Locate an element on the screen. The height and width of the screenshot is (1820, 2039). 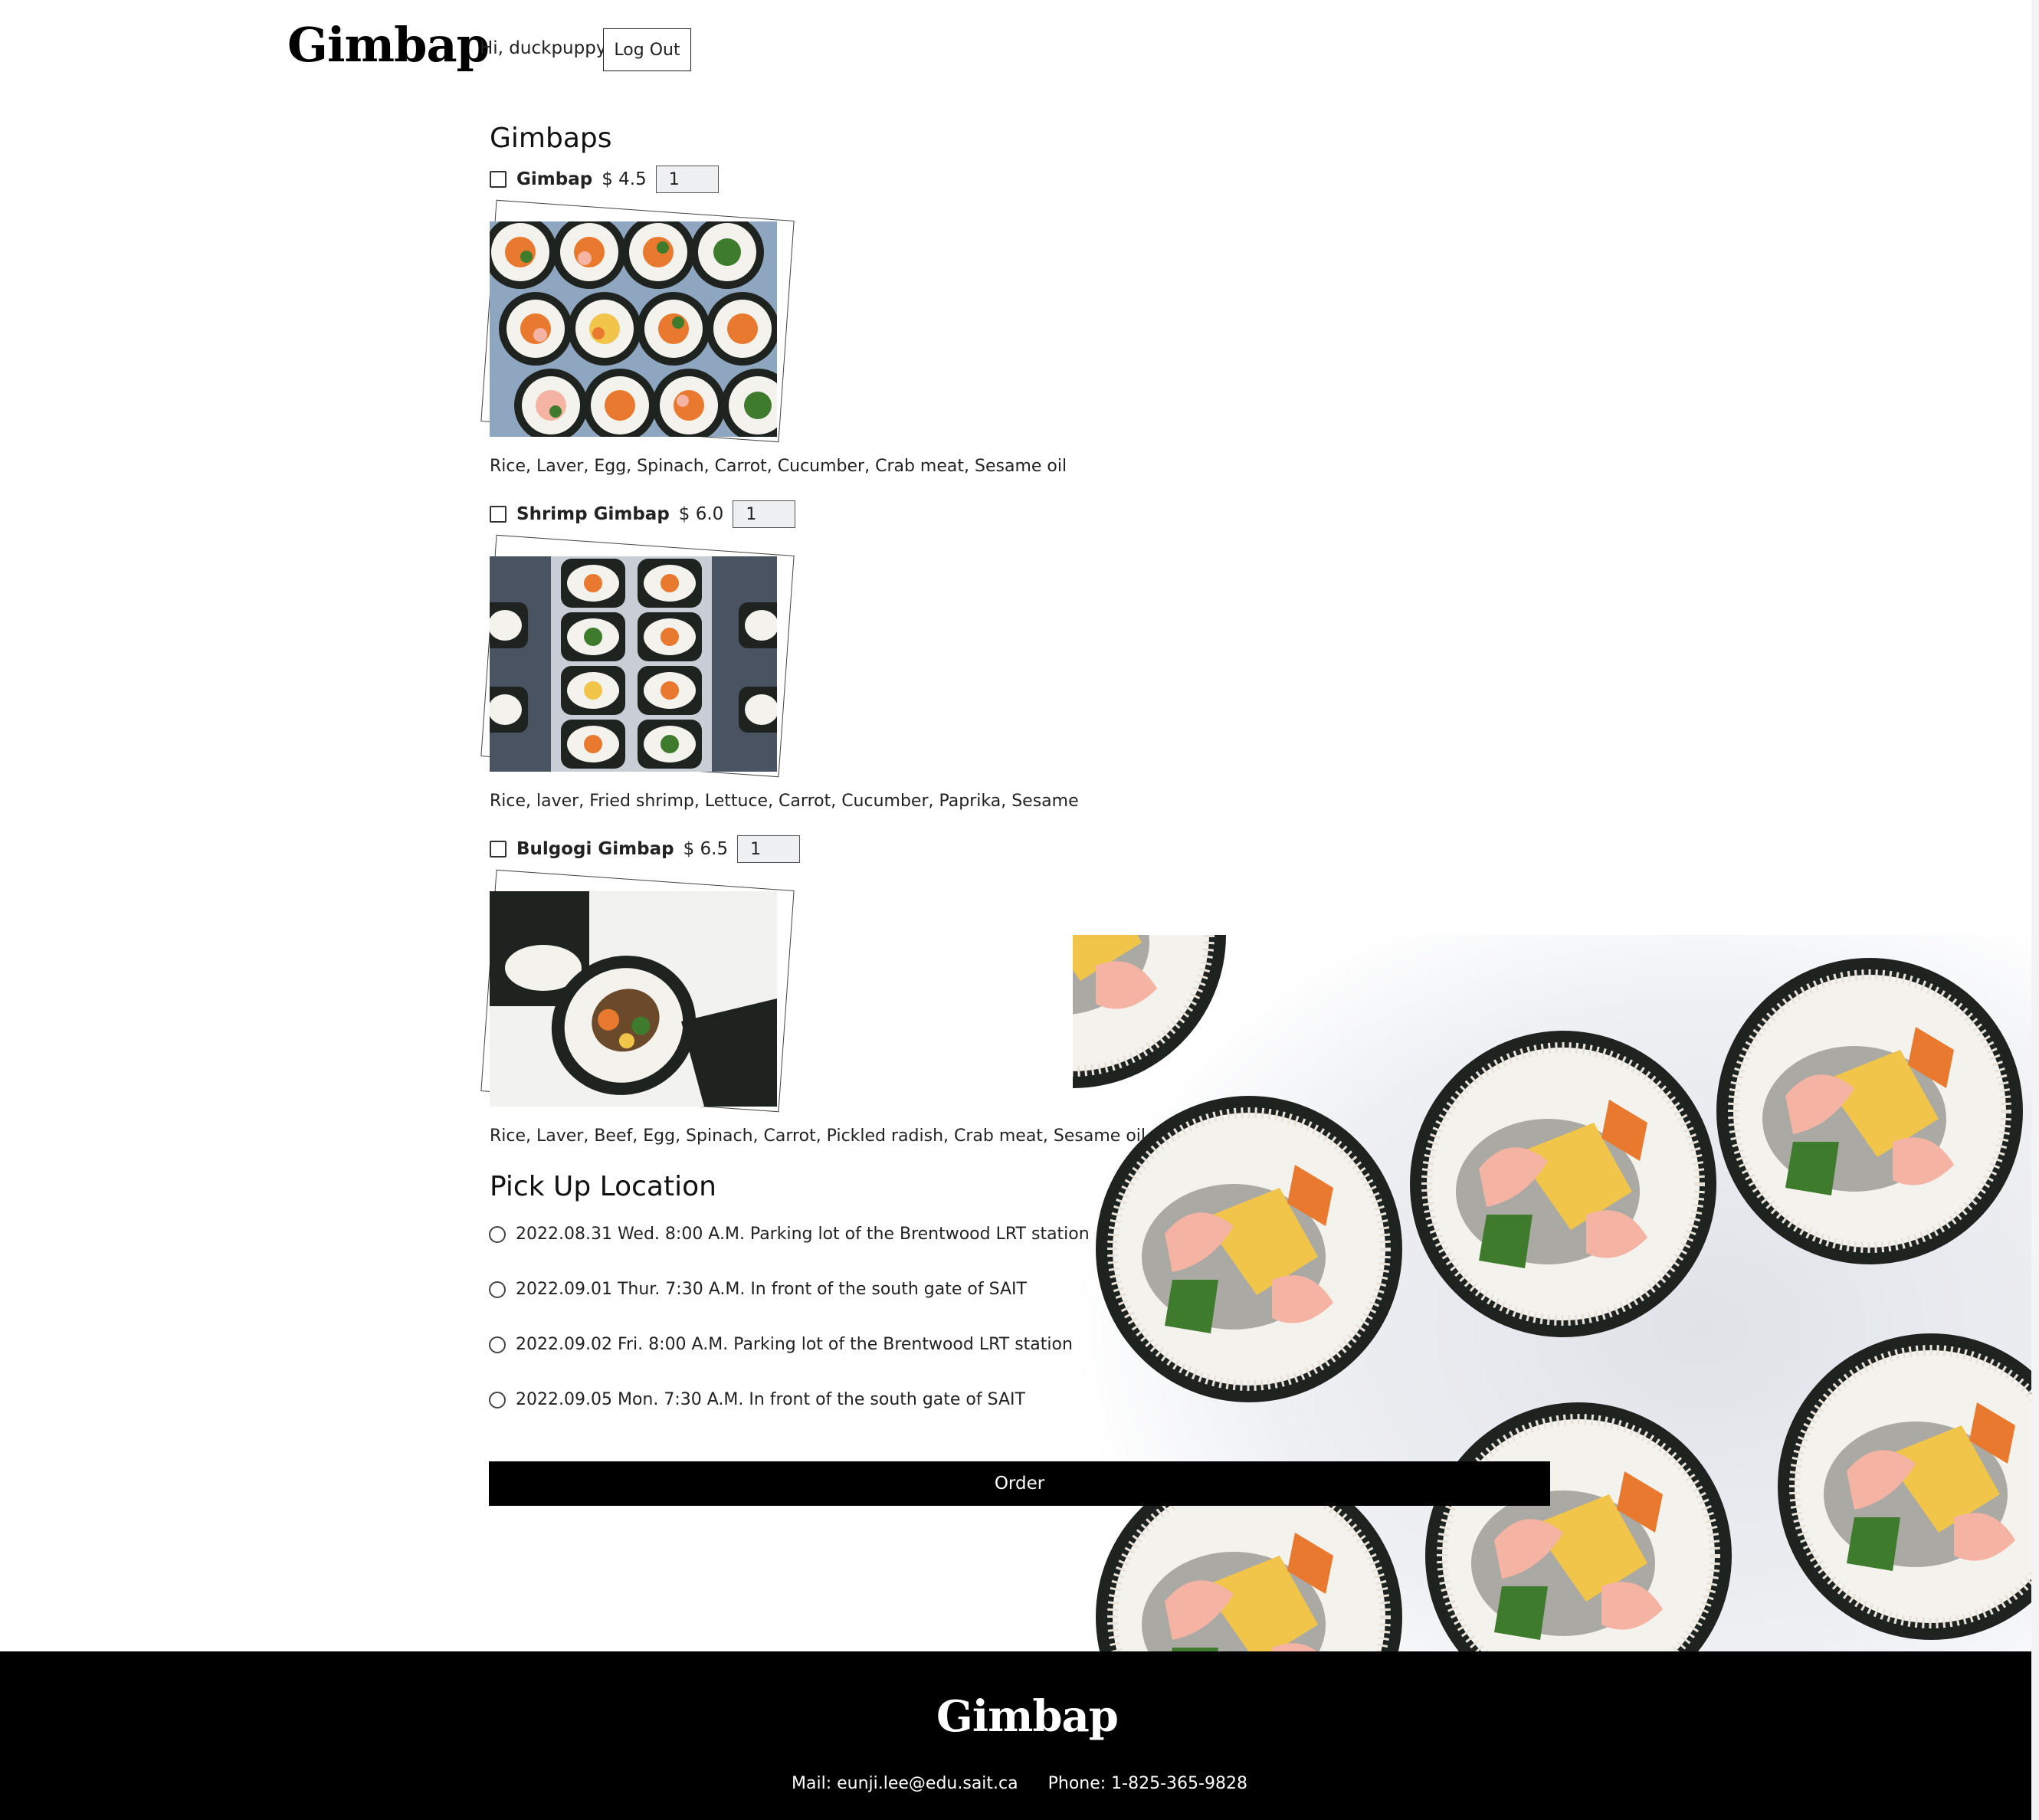
gimbaps-heading: Gimbaps is located at coordinates (551, 138).